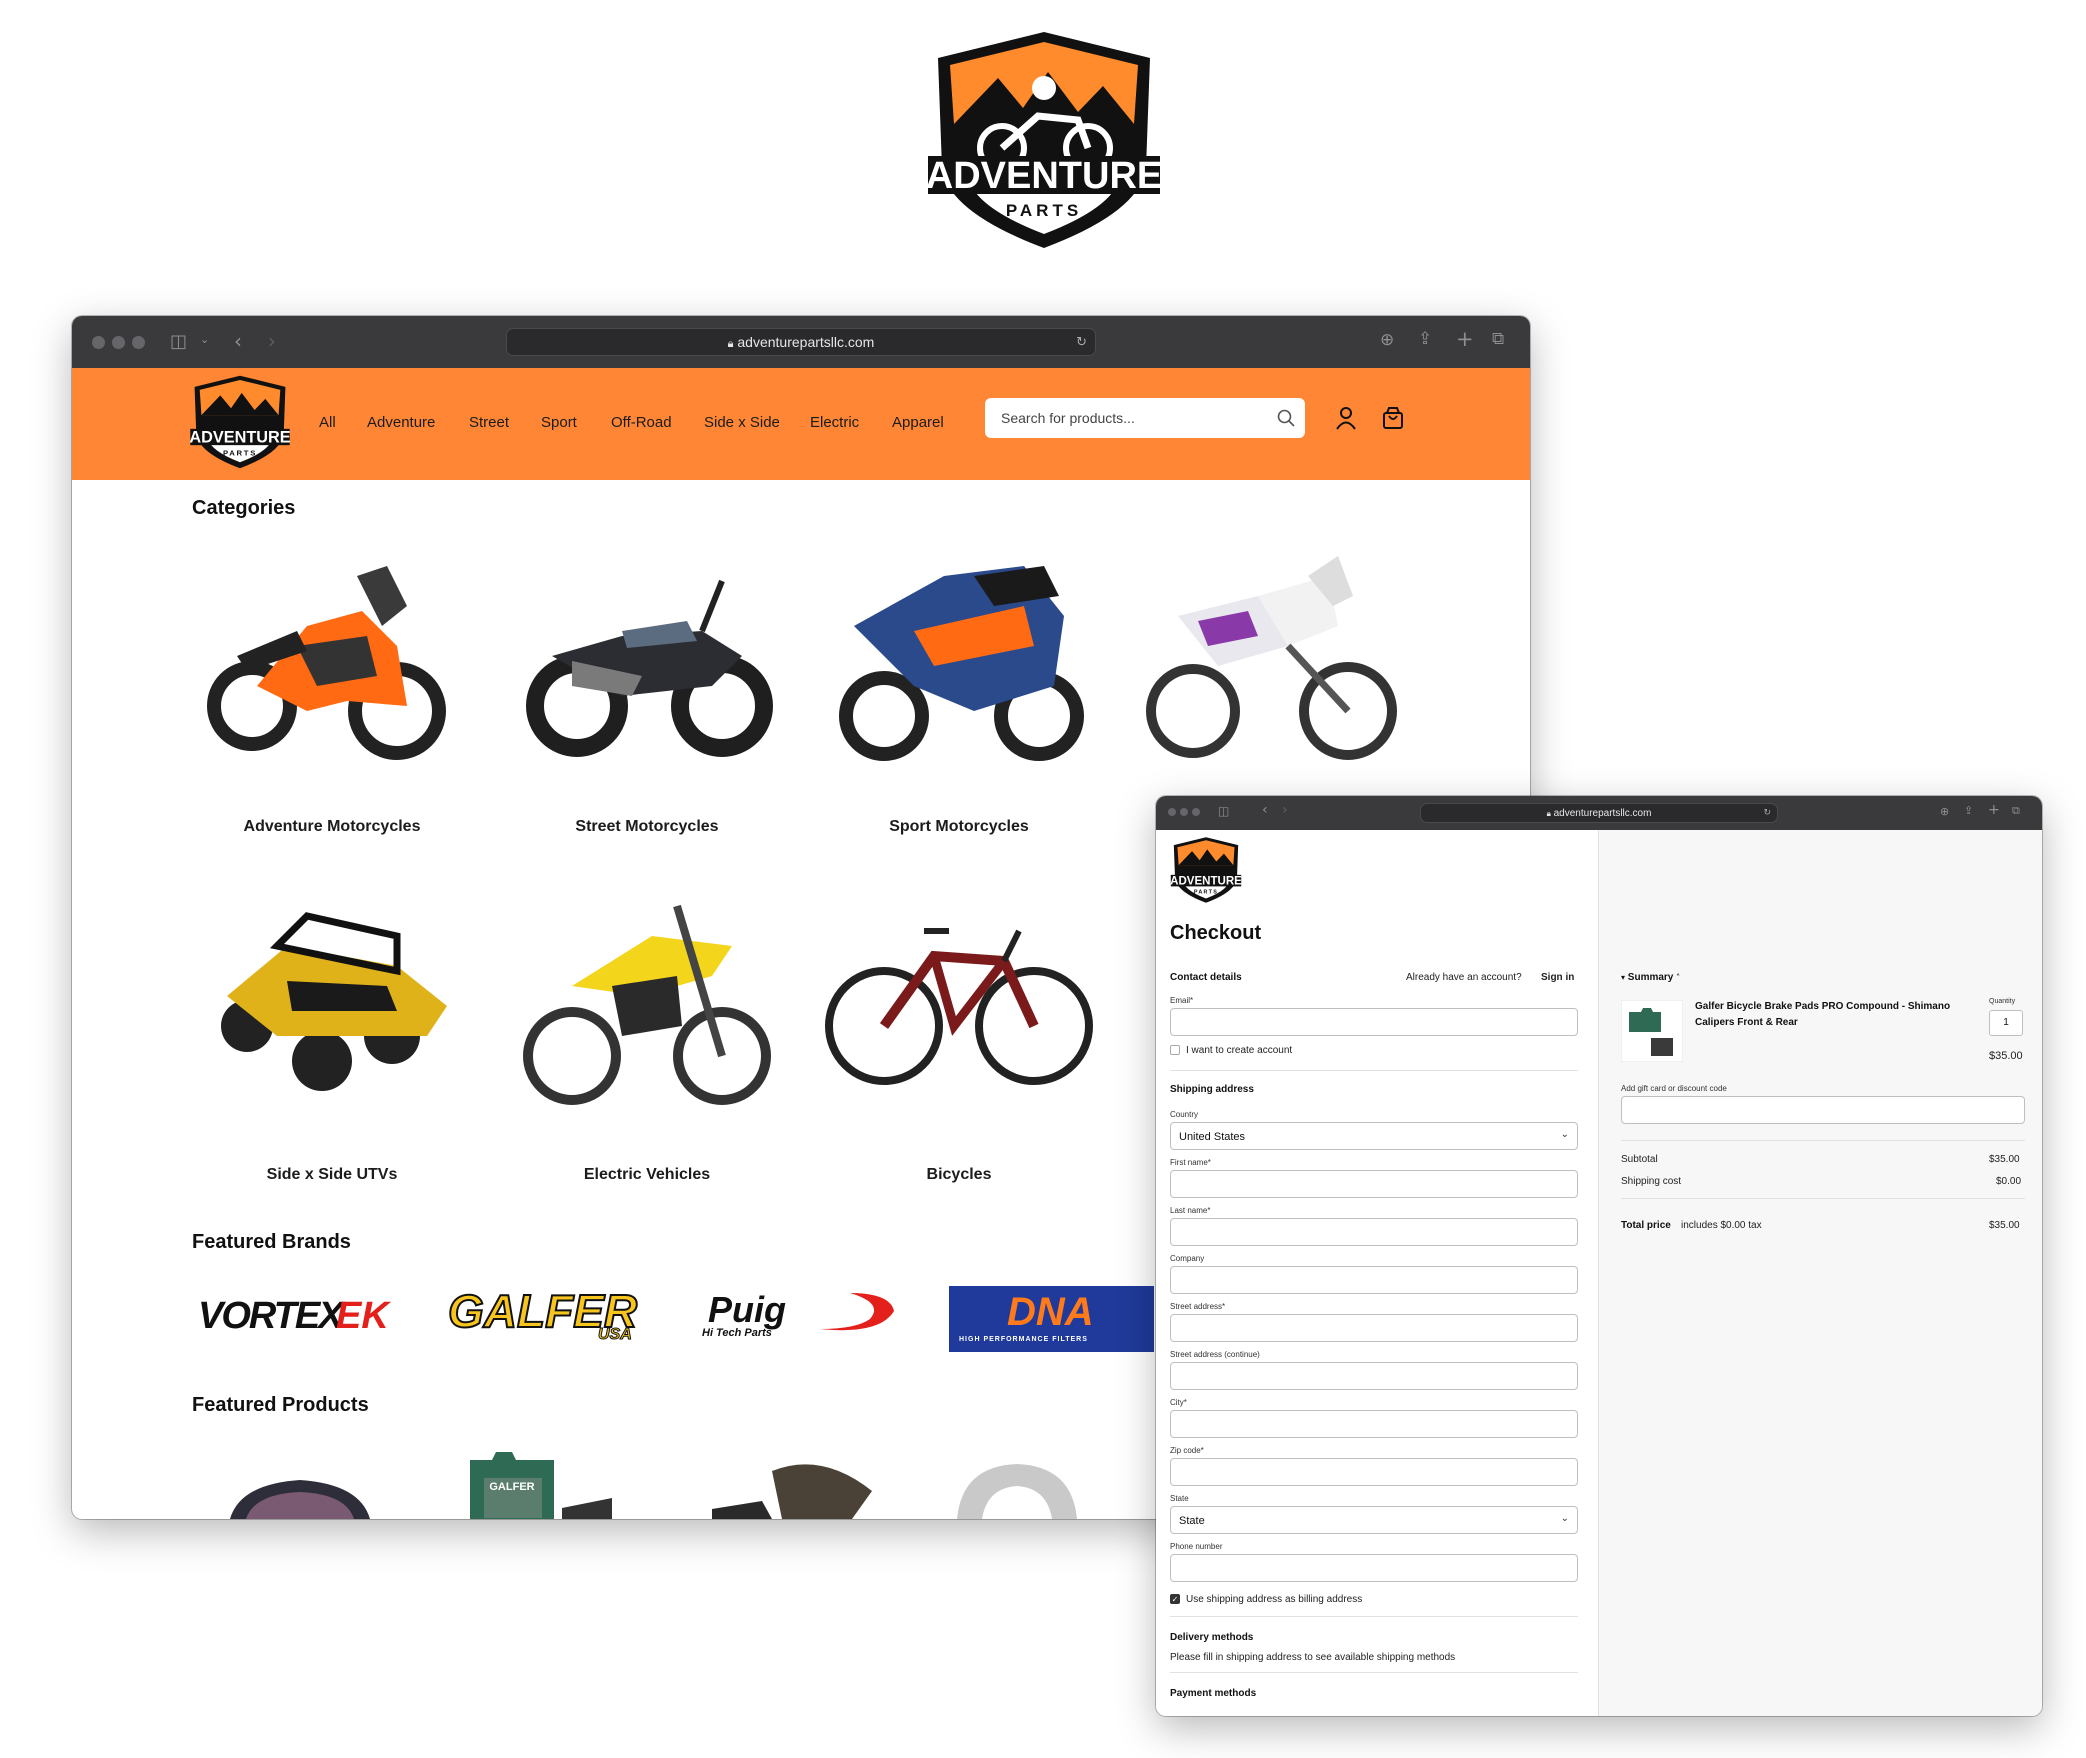 The width and height of the screenshot is (2086, 1758). What do you see at coordinates (1746, 1022) in the screenshot?
I see `summary-item-name-line2: Calipers Front & Rear` at bounding box center [1746, 1022].